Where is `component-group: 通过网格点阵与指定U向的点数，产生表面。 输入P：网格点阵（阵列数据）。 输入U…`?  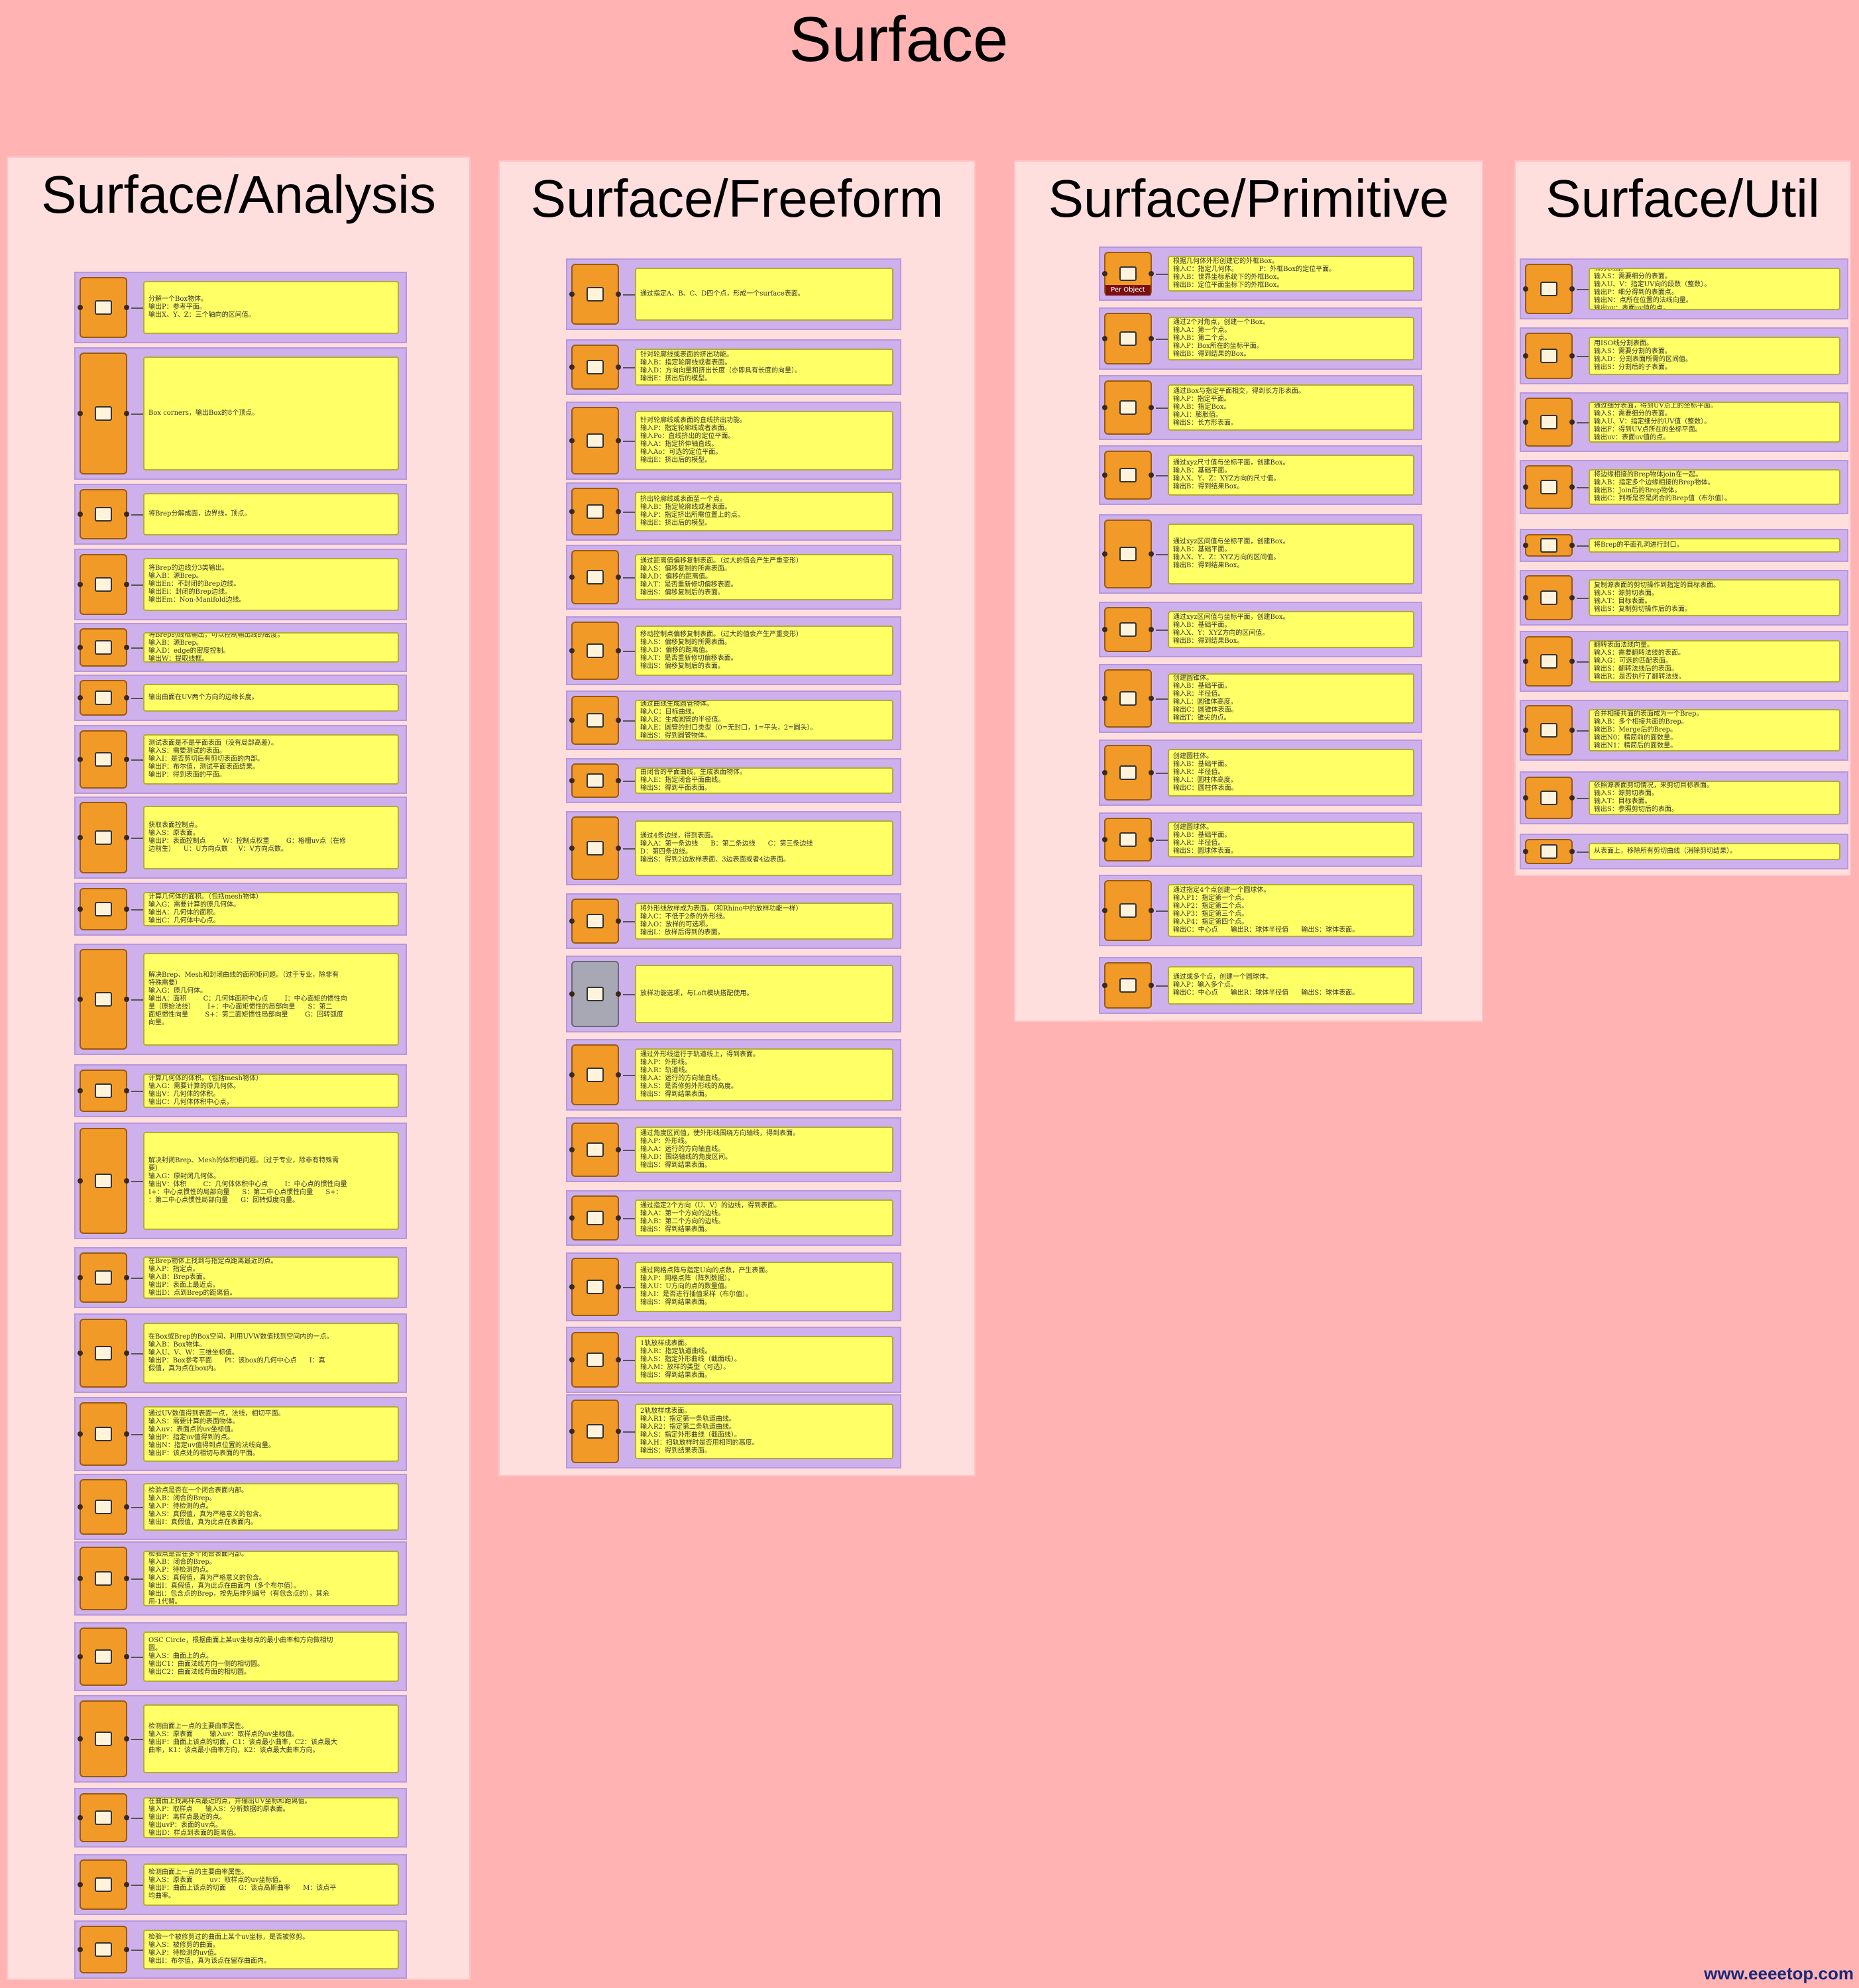 component-group: 通过网格点阵与指定U向的点数，产生表面。 输入P：网格点阵（阵列数据）。 输入U… is located at coordinates (733, 1286).